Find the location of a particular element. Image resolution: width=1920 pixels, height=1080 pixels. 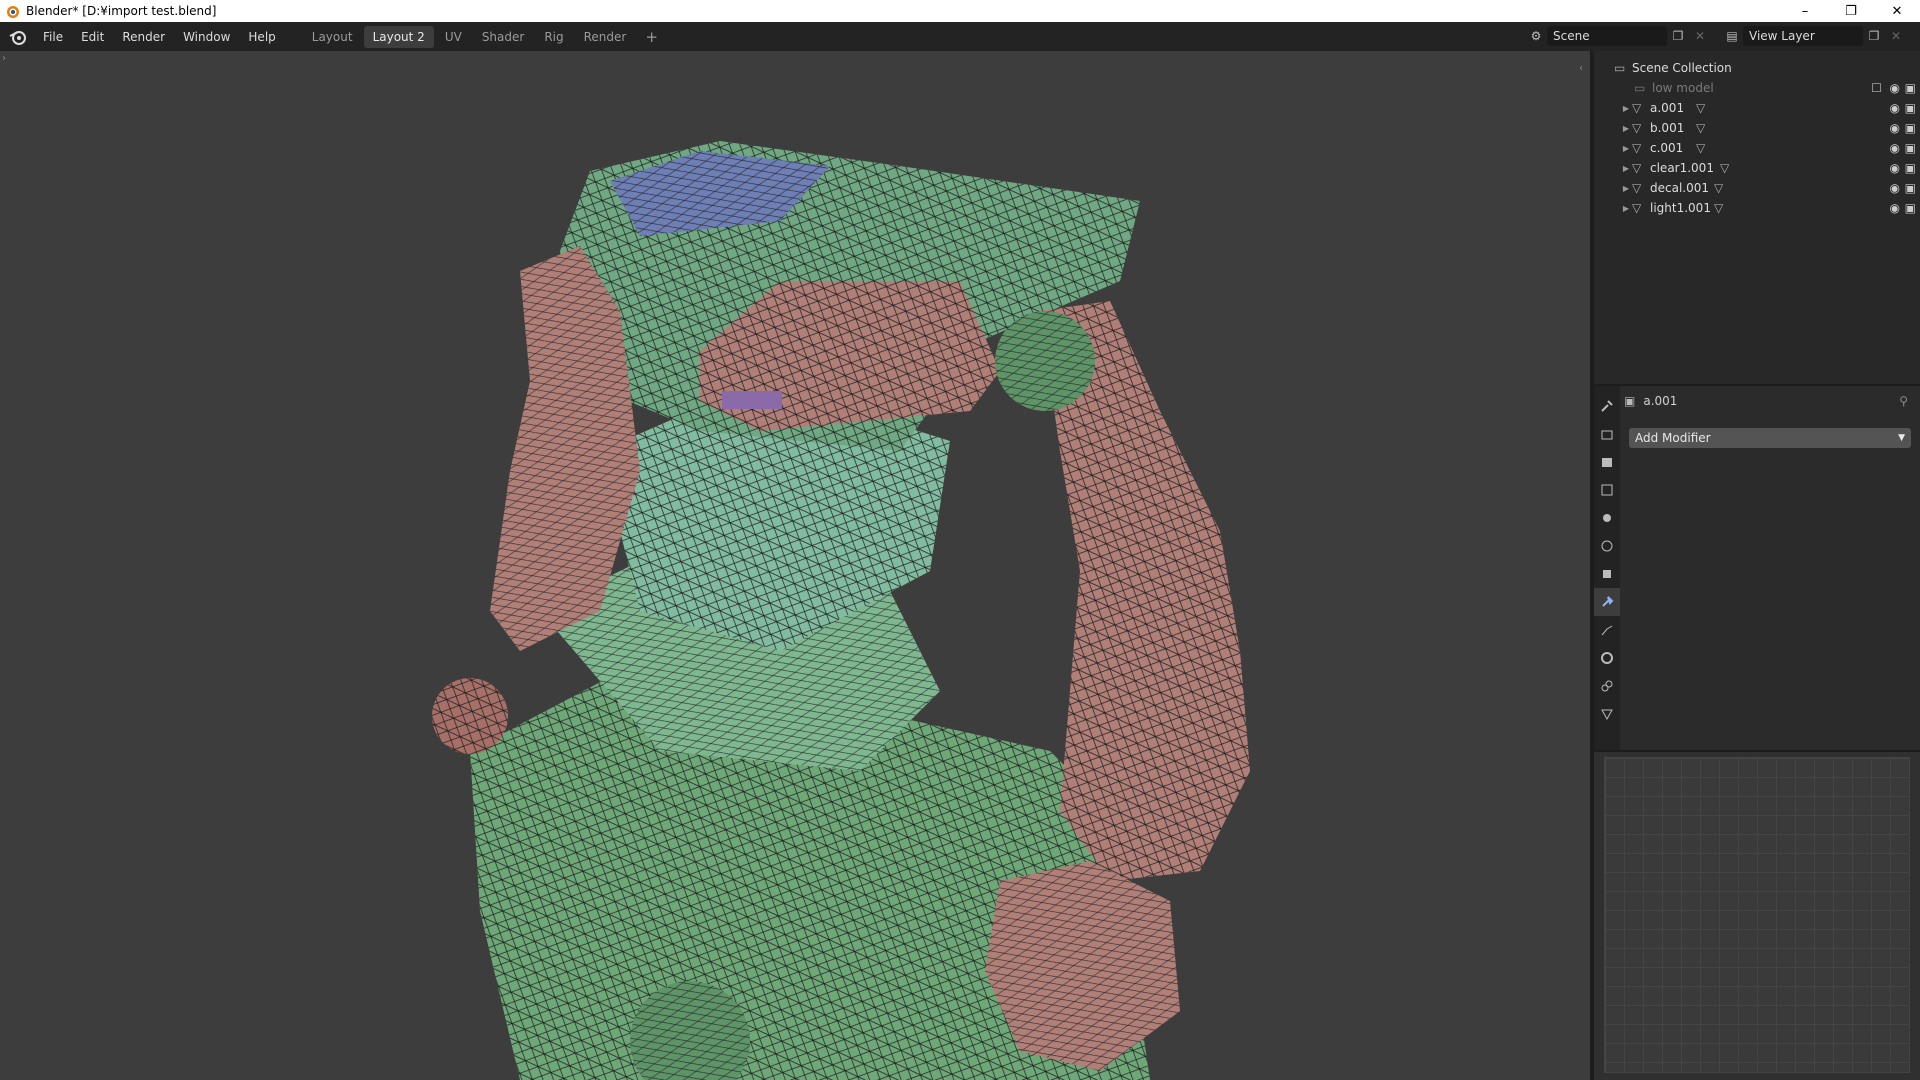

uv-grid is located at coordinates (1757, 915).